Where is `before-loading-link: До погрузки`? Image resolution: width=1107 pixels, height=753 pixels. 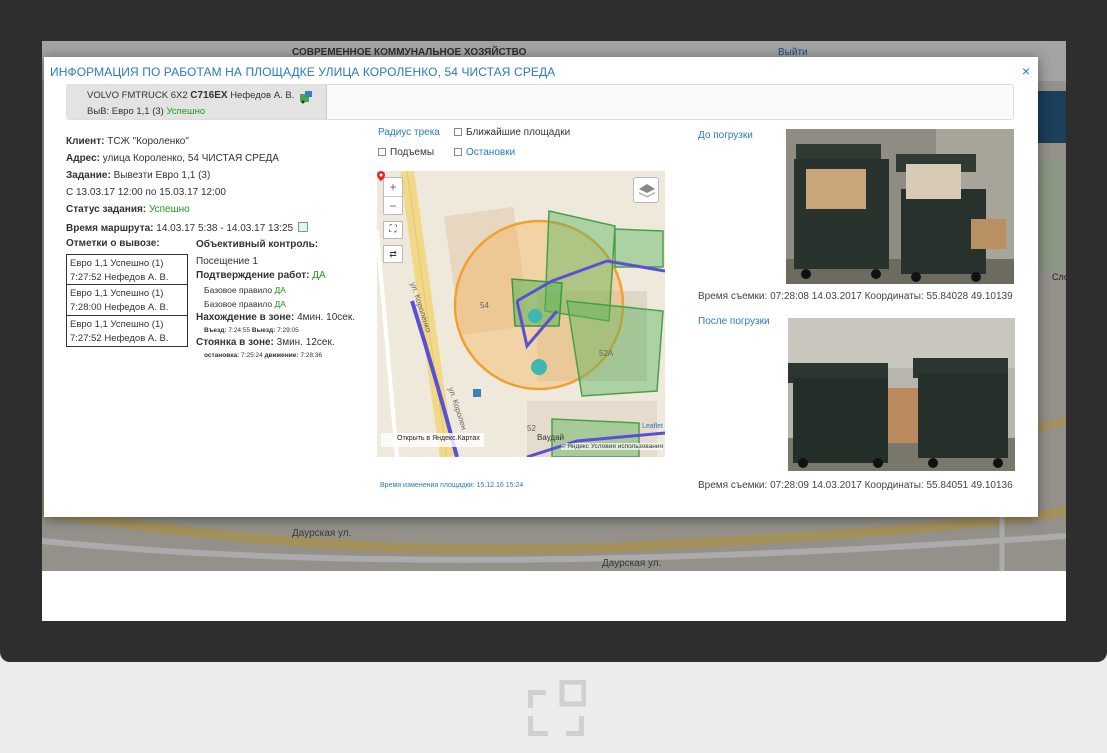 before-loading-link: До погрузки is located at coordinates (725, 135).